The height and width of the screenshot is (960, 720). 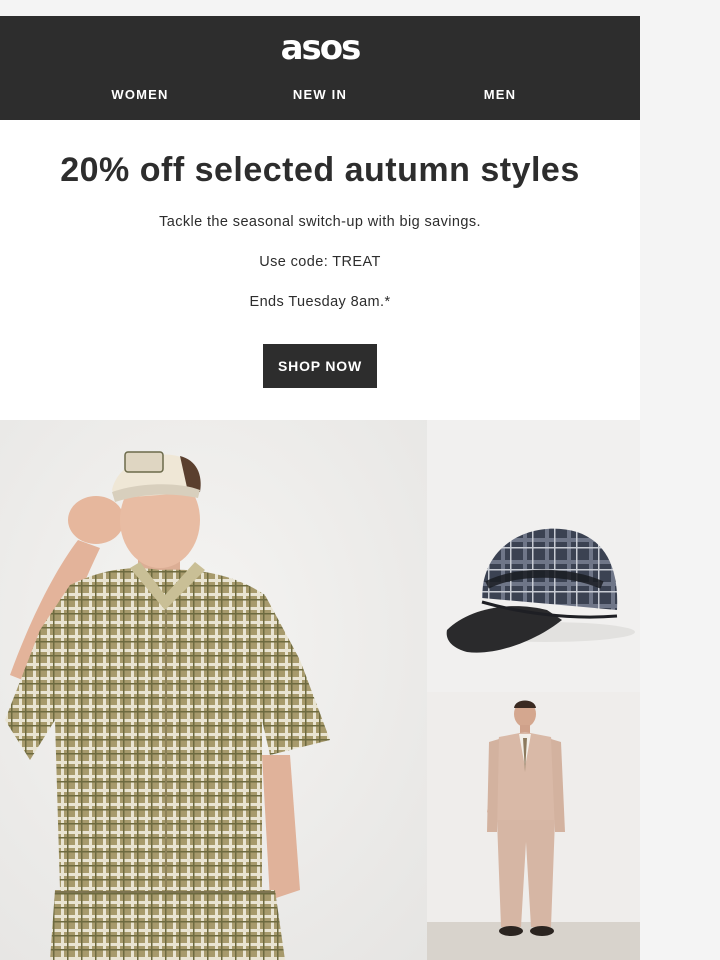 What do you see at coordinates (533, 556) in the screenshot?
I see `product-image-plaid-cap` at bounding box center [533, 556].